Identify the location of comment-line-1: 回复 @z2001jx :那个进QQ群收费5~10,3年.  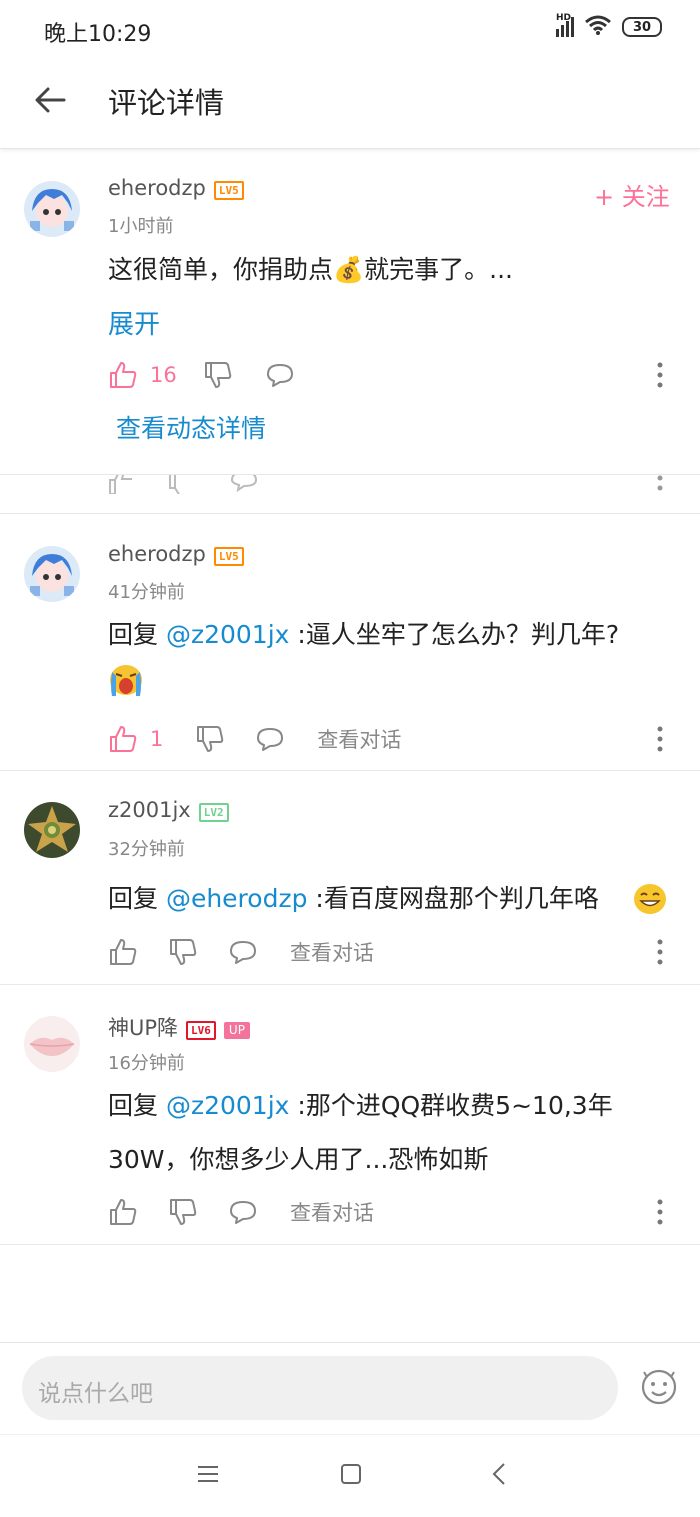
(360, 1106).